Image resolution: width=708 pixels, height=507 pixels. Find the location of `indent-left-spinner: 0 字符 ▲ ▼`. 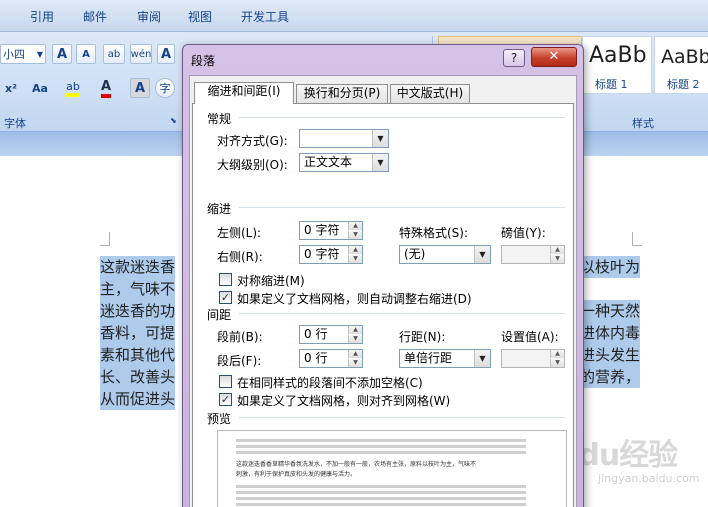

indent-left-spinner: 0 字符 ▲ ▼ is located at coordinates (331, 230).